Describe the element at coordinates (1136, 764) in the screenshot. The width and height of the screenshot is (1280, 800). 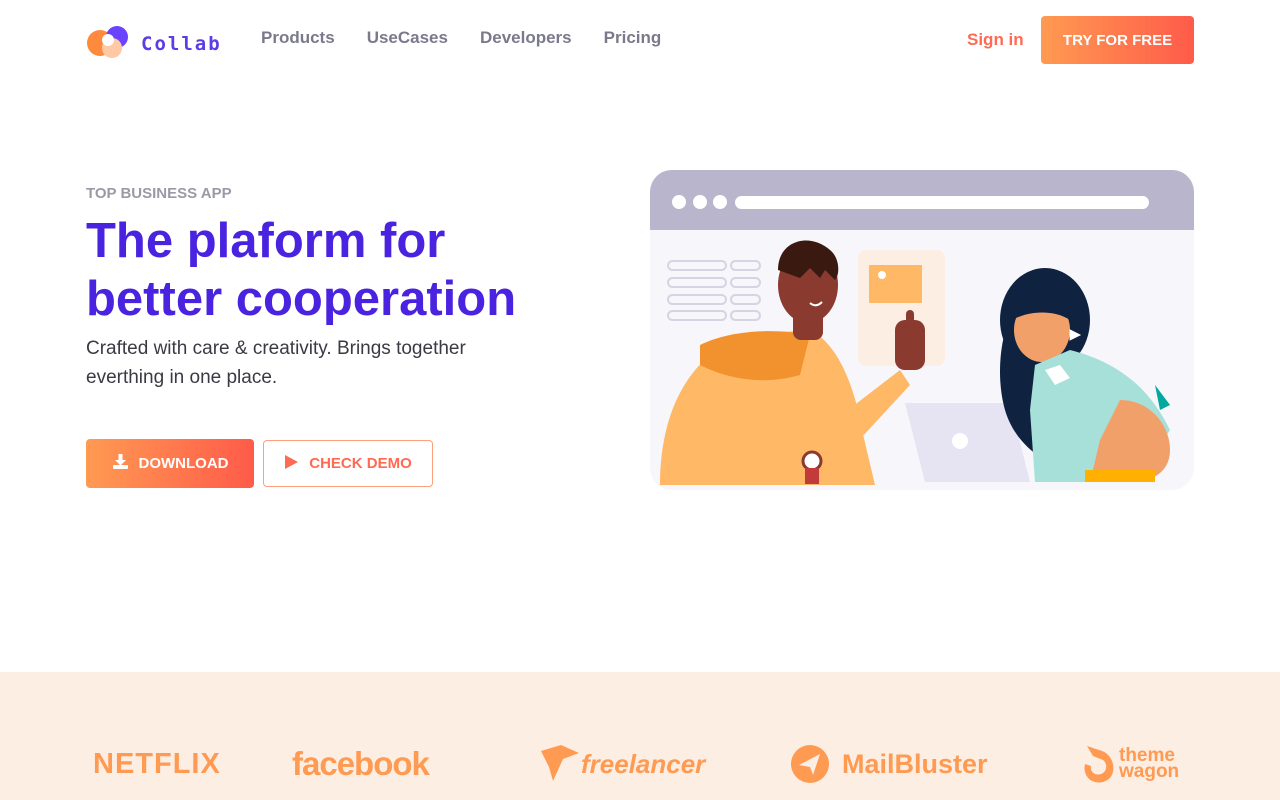
I see `themewagon-logo: theme wagon` at that location.